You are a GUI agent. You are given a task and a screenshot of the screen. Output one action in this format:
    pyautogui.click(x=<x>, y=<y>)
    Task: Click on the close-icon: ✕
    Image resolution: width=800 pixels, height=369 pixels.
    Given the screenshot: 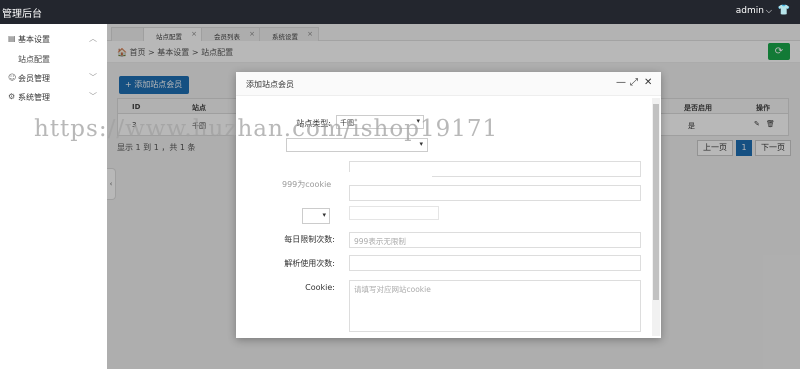 What is the action you would take?
    pyautogui.click(x=648, y=82)
    